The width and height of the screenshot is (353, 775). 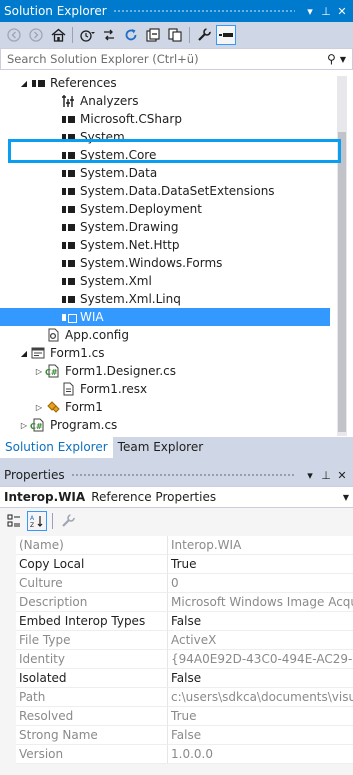 What do you see at coordinates (92, 564) in the screenshot?
I see `property-name: Copy Local` at bounding box center [92, 564].